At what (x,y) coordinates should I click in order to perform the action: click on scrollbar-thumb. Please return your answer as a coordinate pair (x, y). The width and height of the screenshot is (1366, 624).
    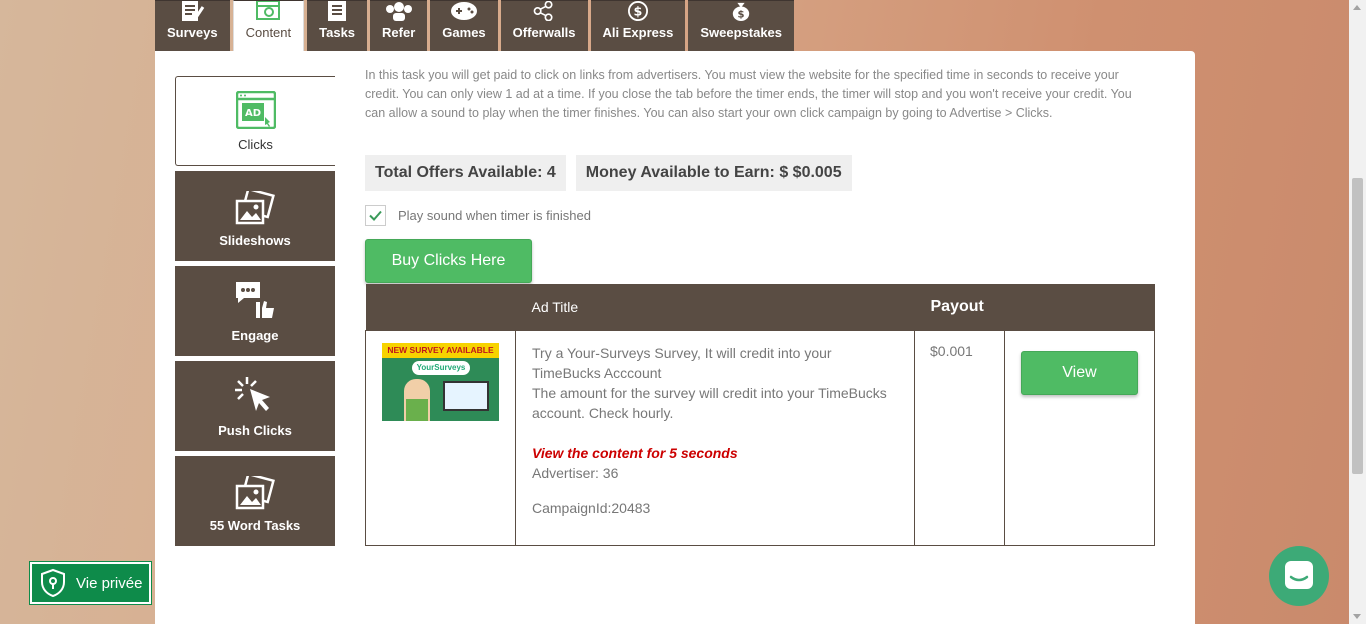
    Looking at the image, I should click on (1357, 326).